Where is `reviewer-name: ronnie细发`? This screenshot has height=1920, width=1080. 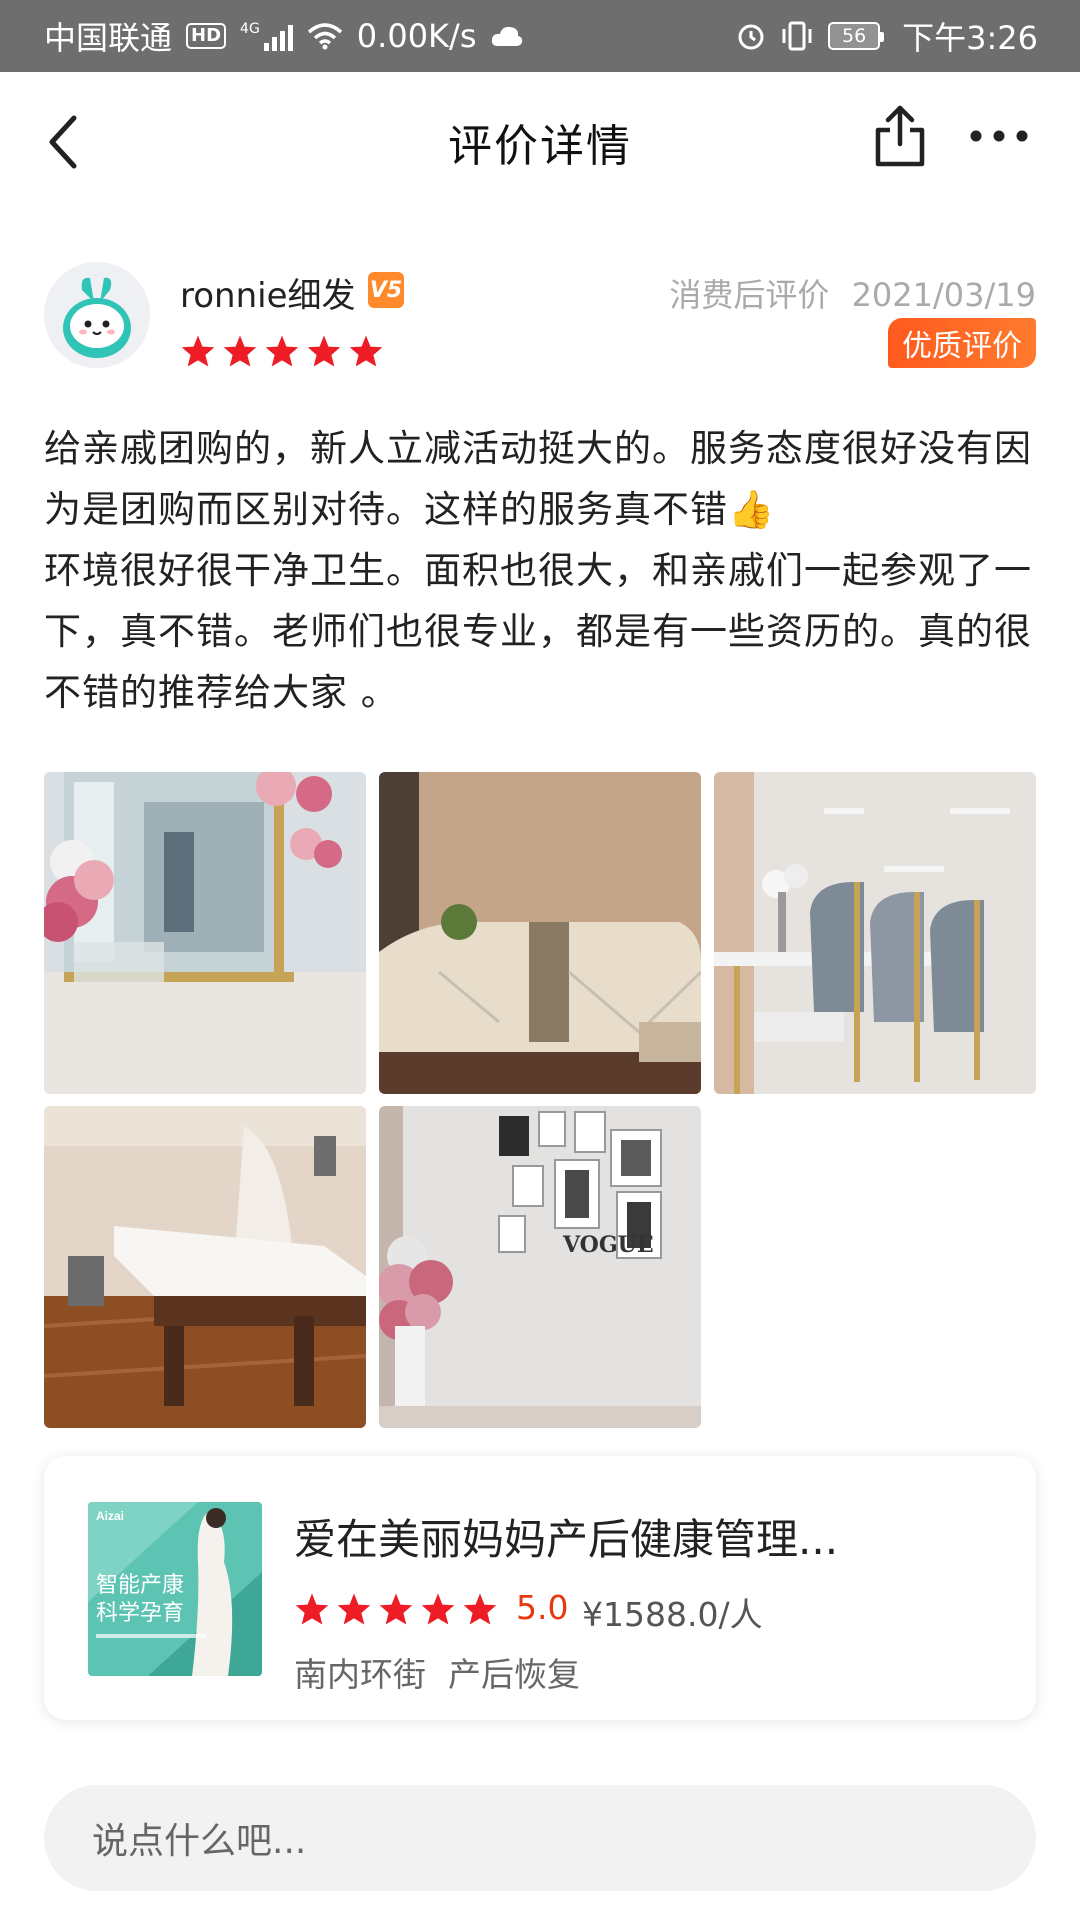 reviewer-name: ronnie细发 is located at coordinates (268, 292).